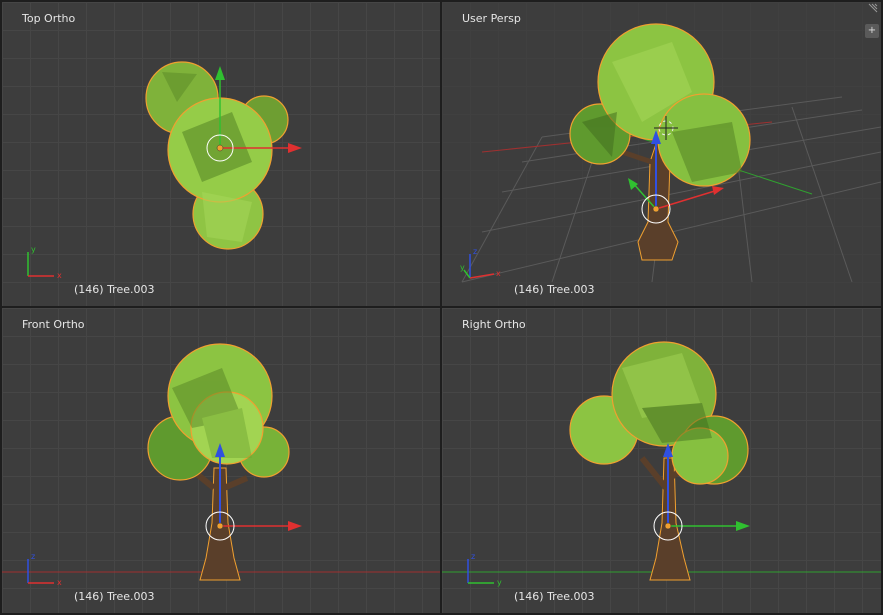 This screenshot has height=615, width=883. What do you see at coordinates (872, 9) in the screenshot?
I see `area-split-corner-icon` at bounding box center [872, 9].